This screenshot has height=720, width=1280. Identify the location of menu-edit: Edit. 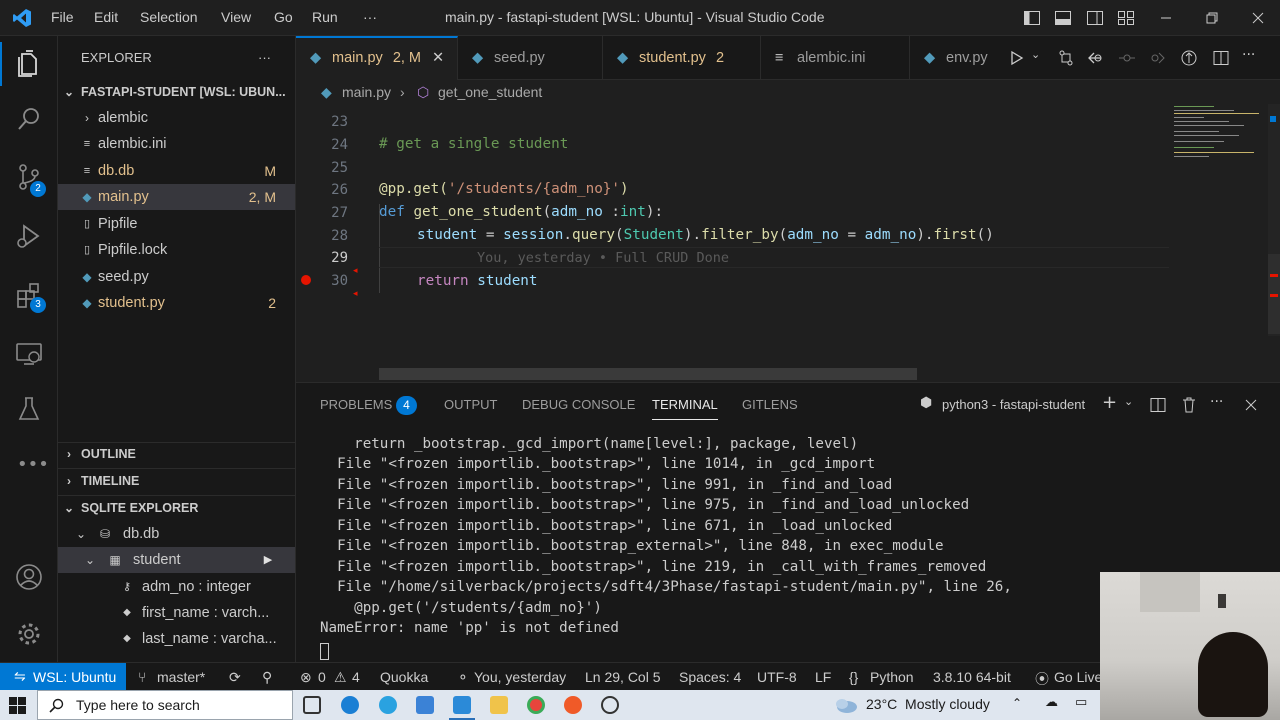
(106, 17).